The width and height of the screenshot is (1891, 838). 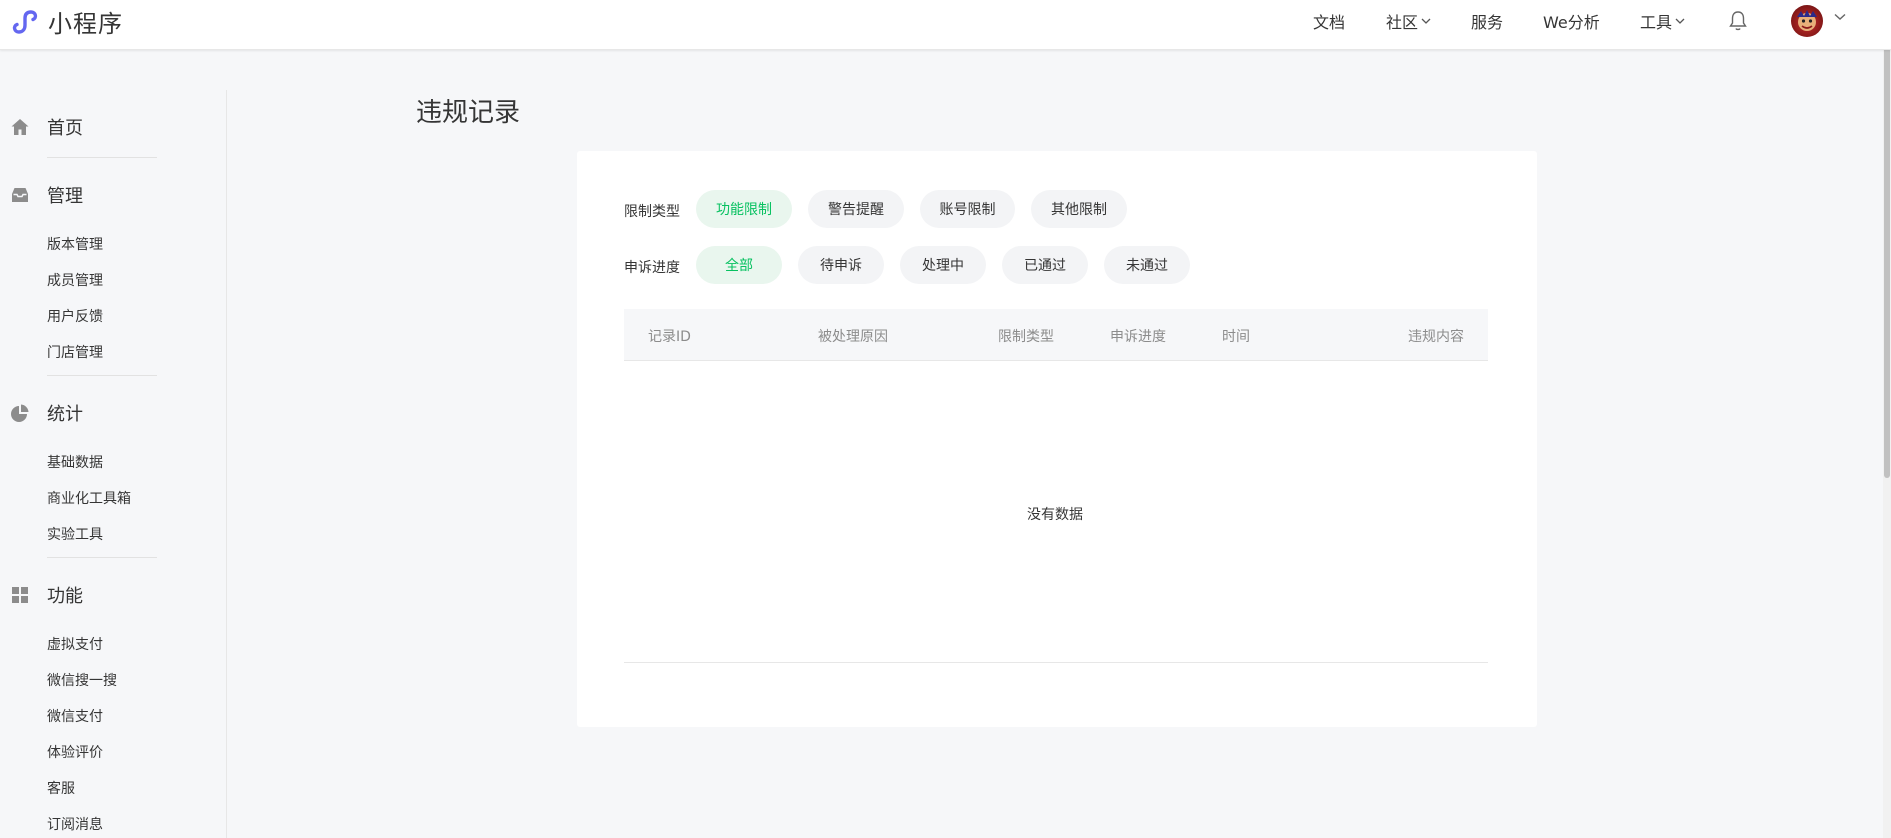 I want to click on column-header-reason: 被处理原因, so click(x=853, y=337).